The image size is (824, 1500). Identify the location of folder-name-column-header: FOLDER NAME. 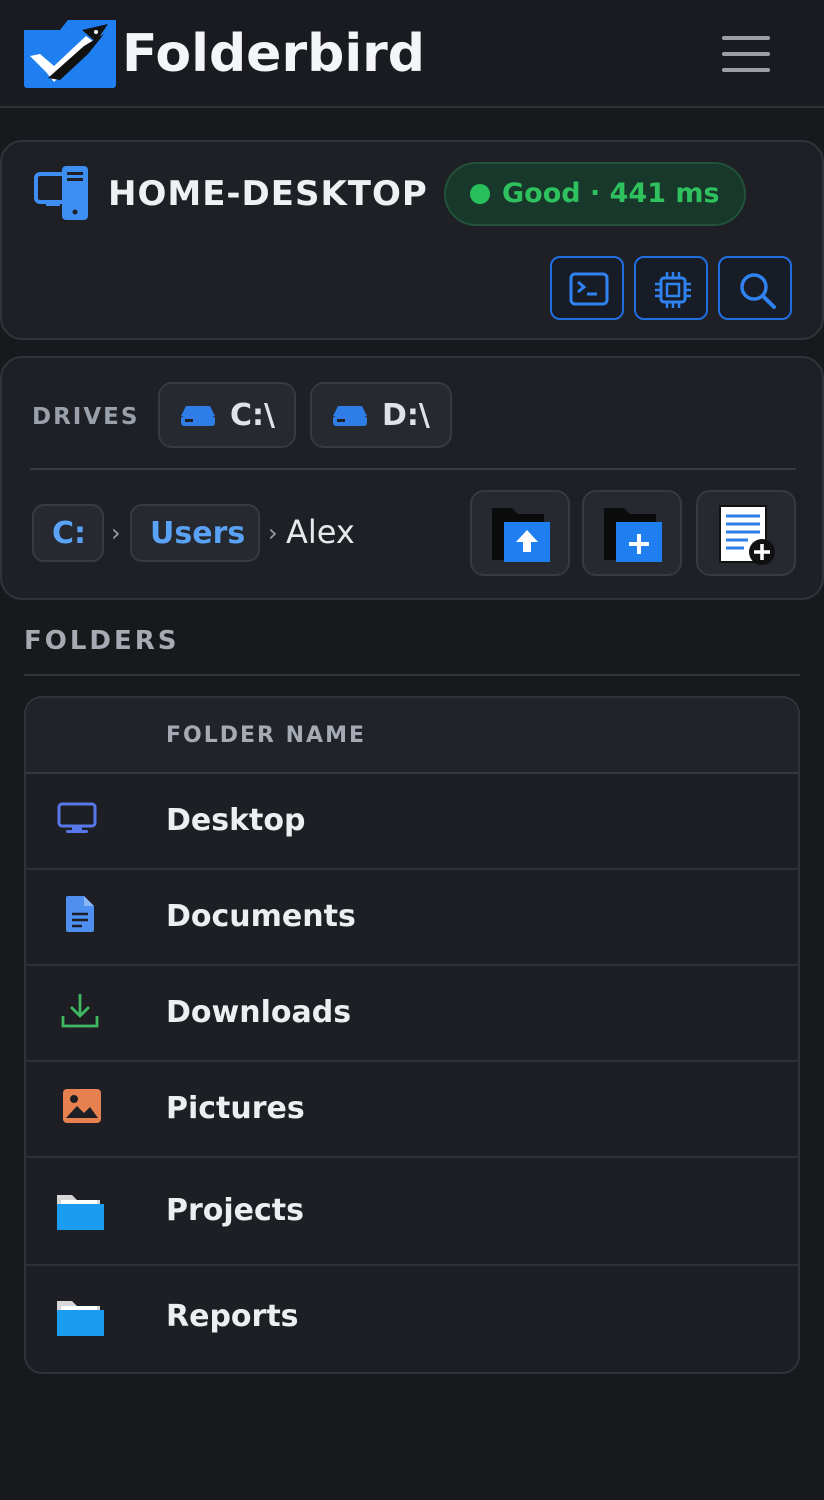
(266, 735).